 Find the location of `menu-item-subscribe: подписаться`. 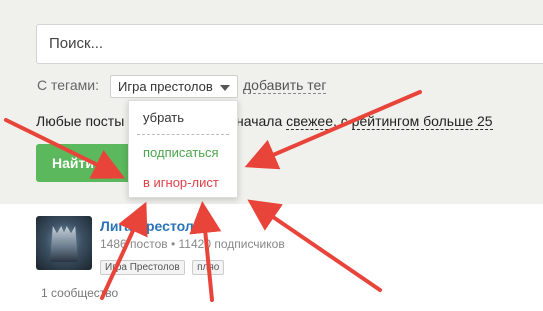

menu-item-subscribe: подписаться is located at coordinates (181, 152).